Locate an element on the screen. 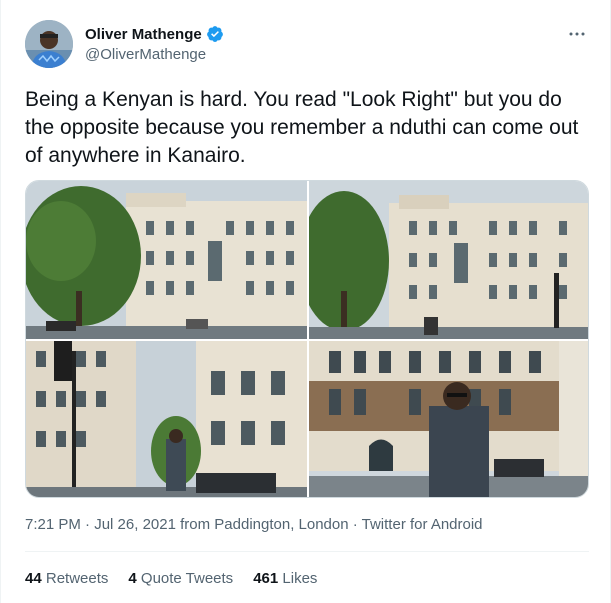 This screenshot has width=611, height=603. divider is located at coordinates (307, 551).